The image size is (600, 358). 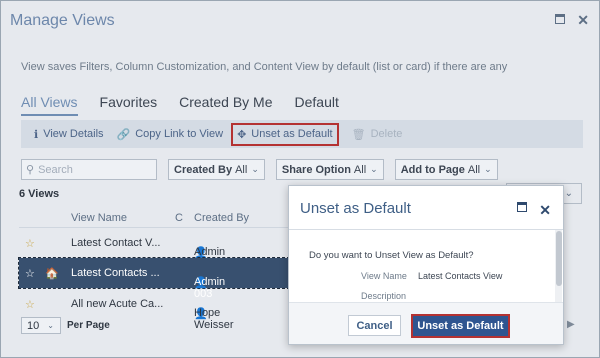 What do you see at coordinates (49, 105) in the screenshot?
I see `tab-all-views: All Views` at bounding box center [49, 105].